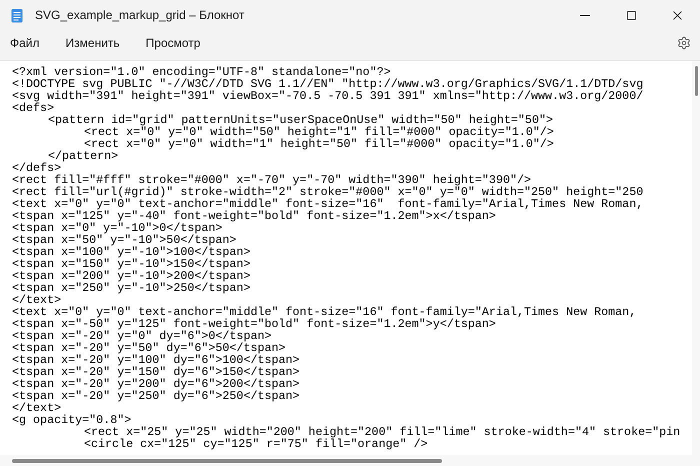 The image size is (700, 466). Describe the element at coordinates (156, 360) in the screenshot. I see `code-line: <tspan x="-20" y="100" dy="6">100</tspan>` at that location.